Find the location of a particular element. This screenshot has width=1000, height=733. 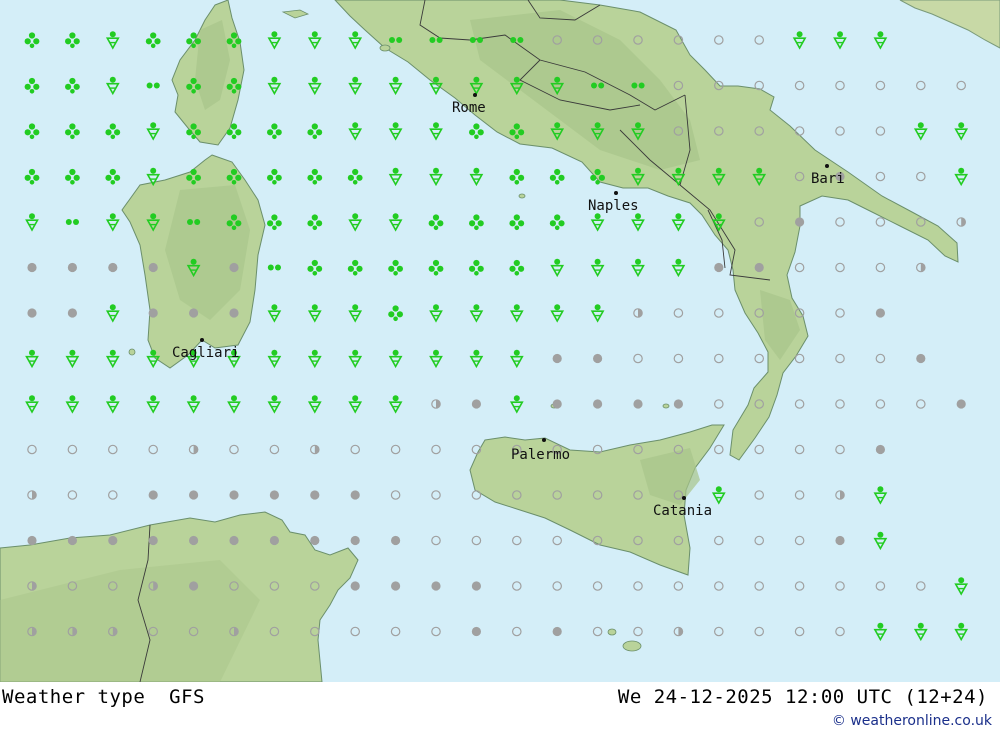

city-label-cagliari: Cagliari is located at coordinates (205, 353).